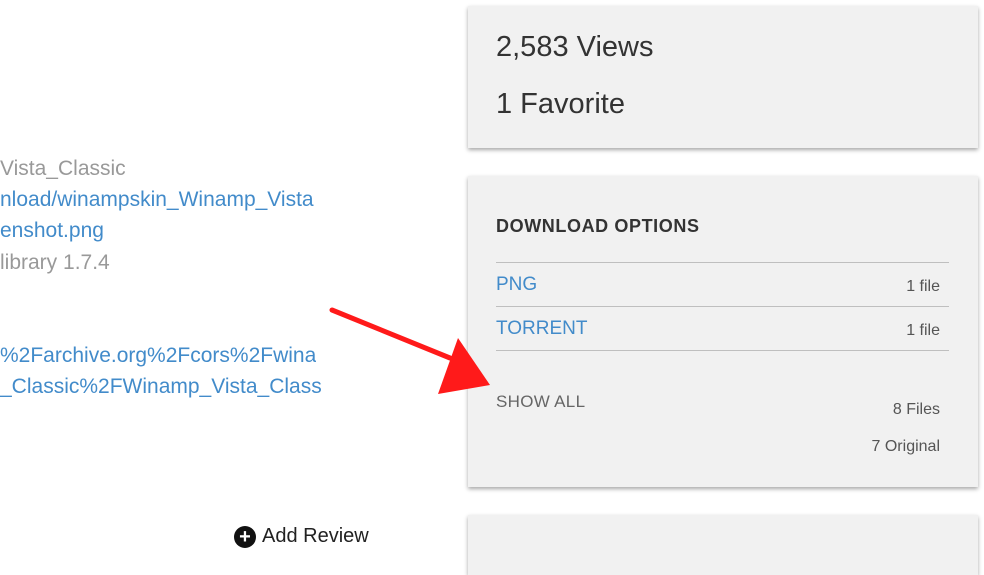 This screenshot has width=984, height=575. I want to click on annotation-arrow-icon, so click(409, 350).